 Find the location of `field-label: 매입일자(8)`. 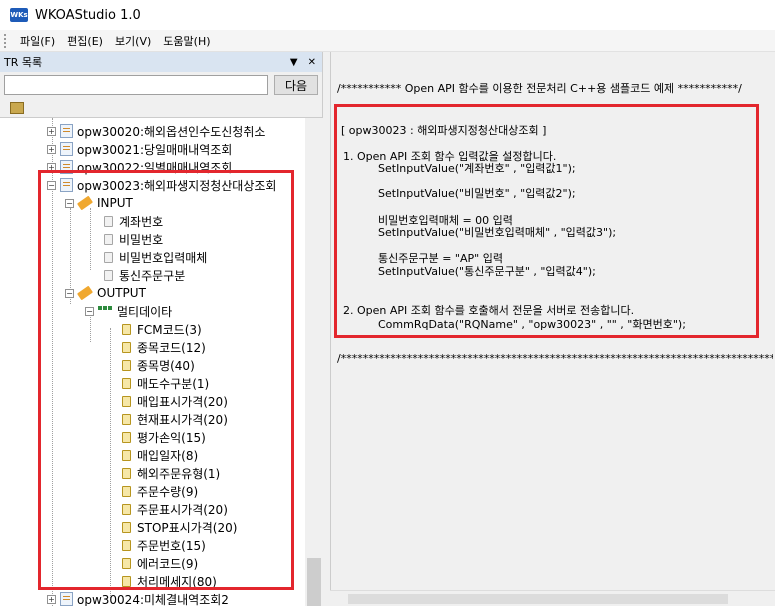

field-label: 매입일자(8) is located at coordinates (168, 455).